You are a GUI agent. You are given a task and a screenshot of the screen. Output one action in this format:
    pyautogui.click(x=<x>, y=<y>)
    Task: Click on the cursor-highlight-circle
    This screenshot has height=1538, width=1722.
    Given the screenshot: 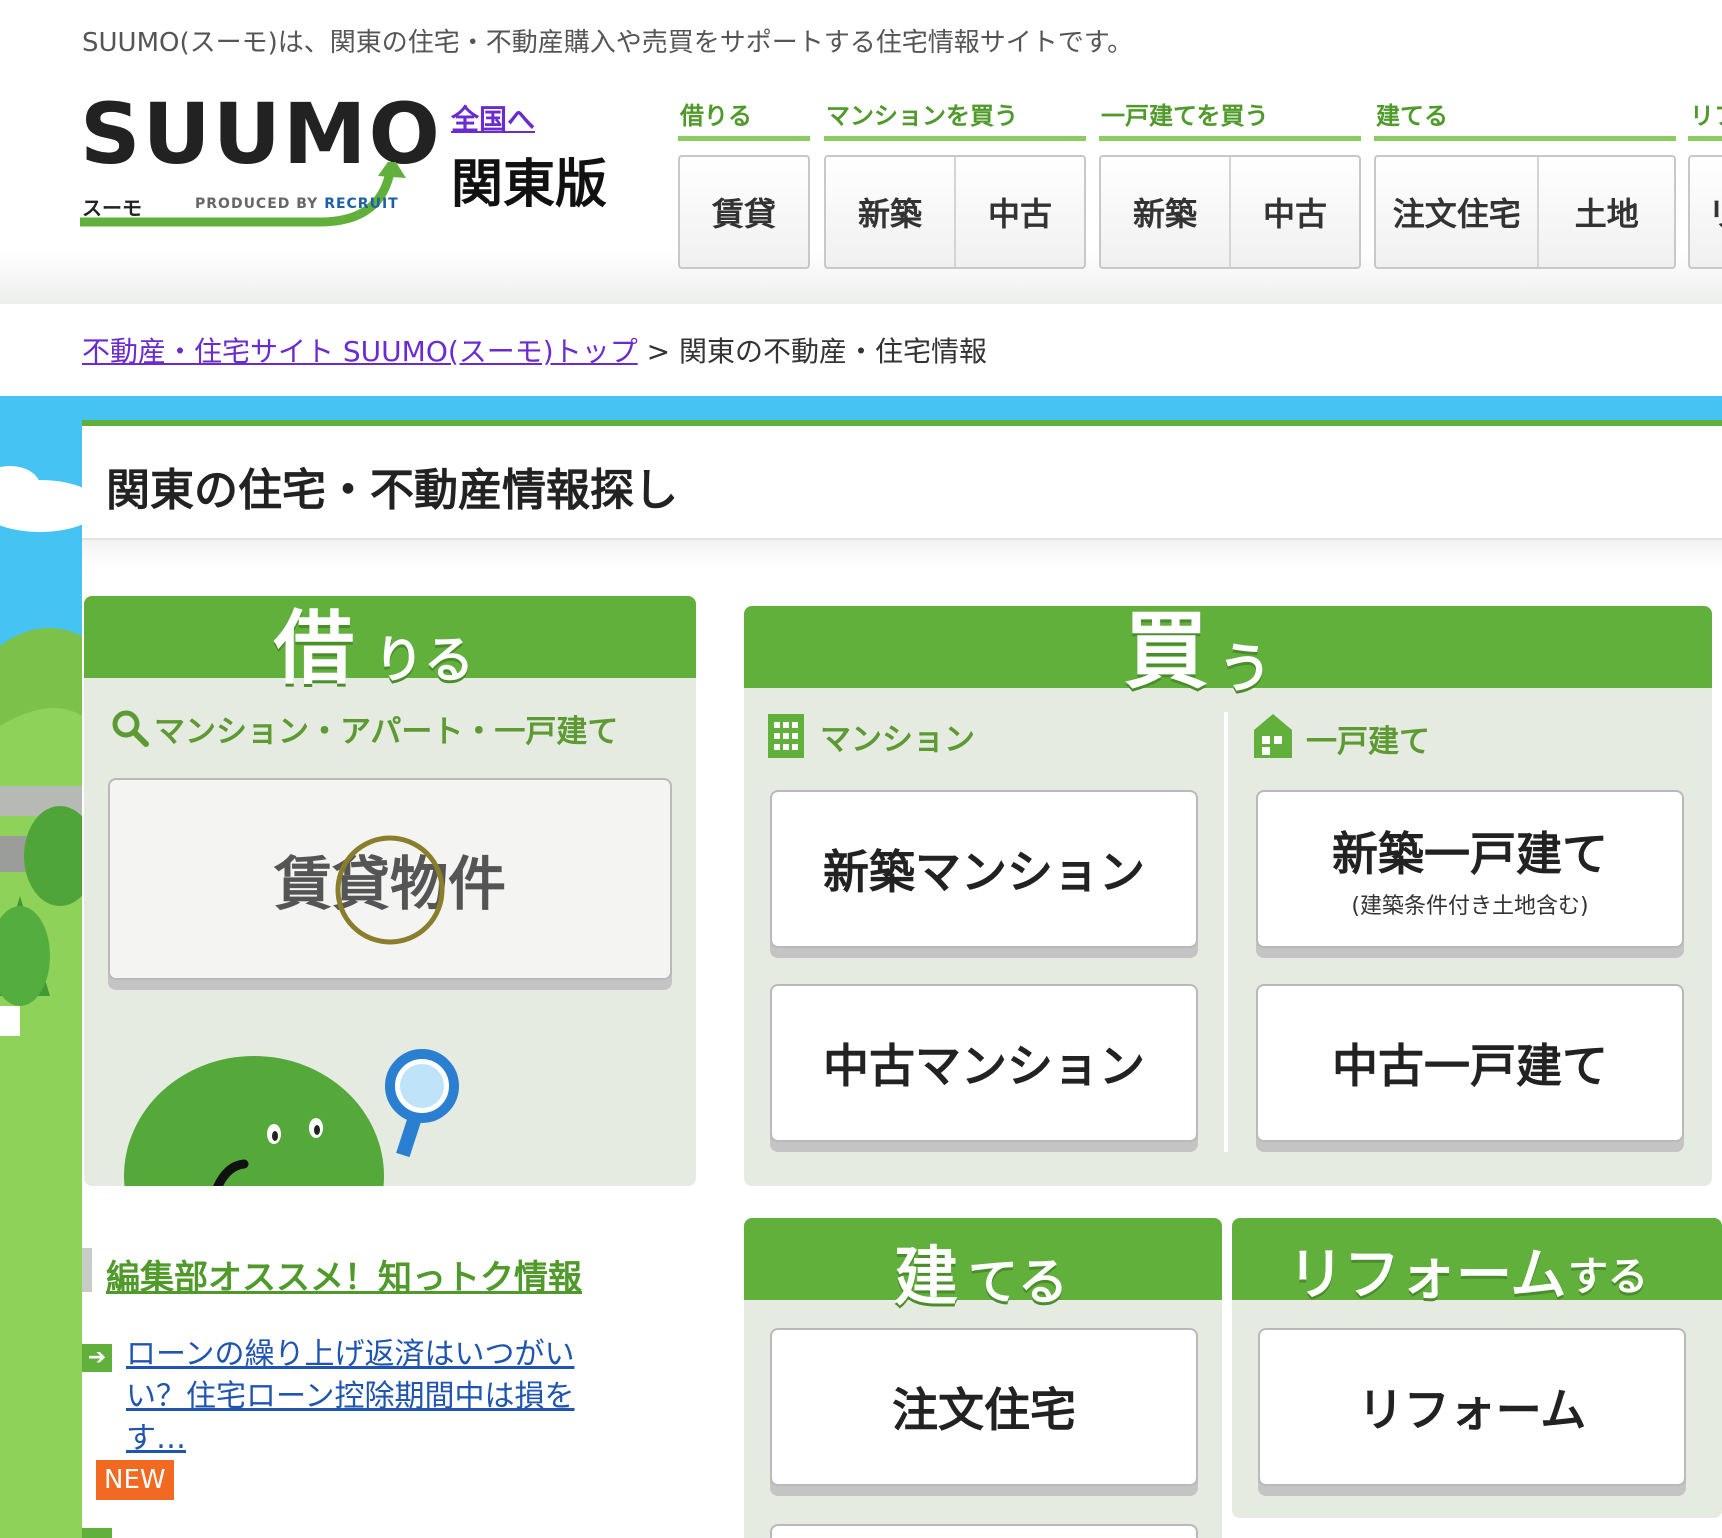 What is the action you would take?
    pyautogui.click(x=390, y=890)
    